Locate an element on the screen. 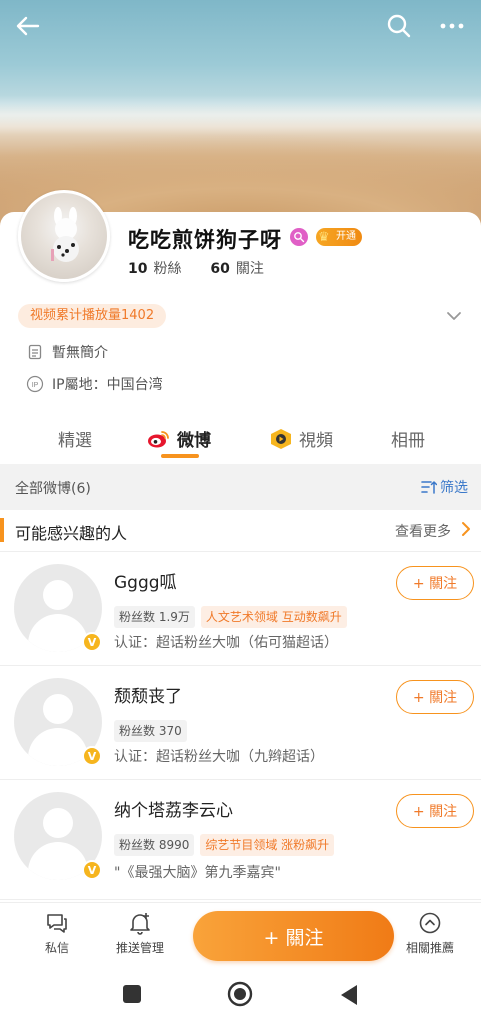 The width and height of the screenshot is (481, 1024). weibo-icon is located at coordinates (159, 439).